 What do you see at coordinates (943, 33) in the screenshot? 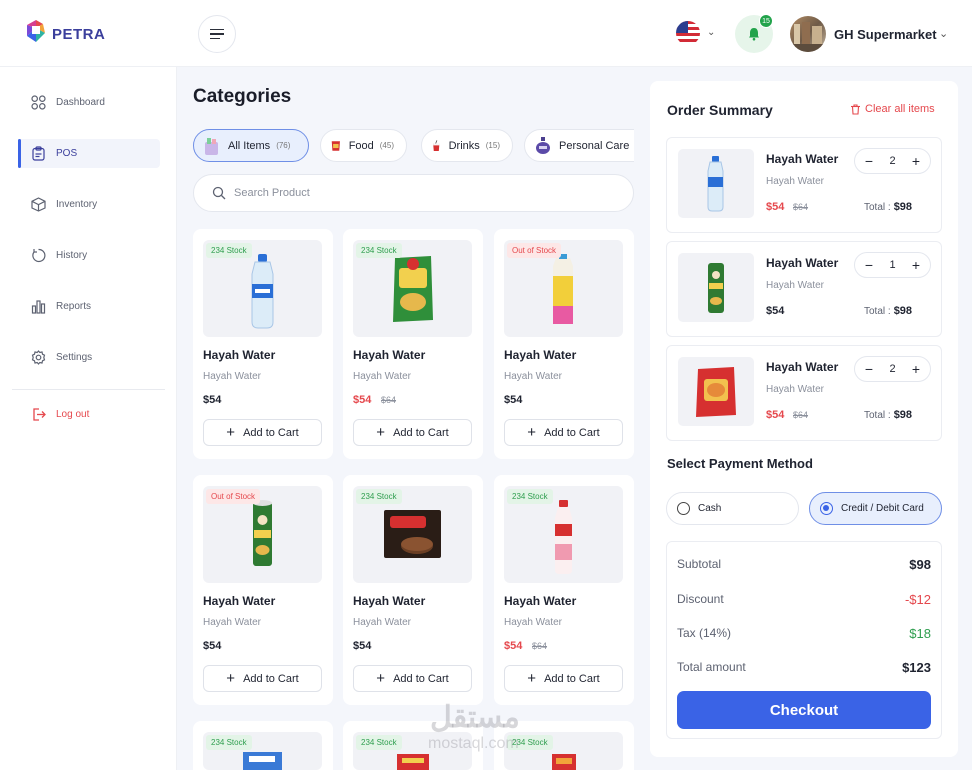
I see `store-chevron-down-icon: ⌄` at bounding box center [943, 33].